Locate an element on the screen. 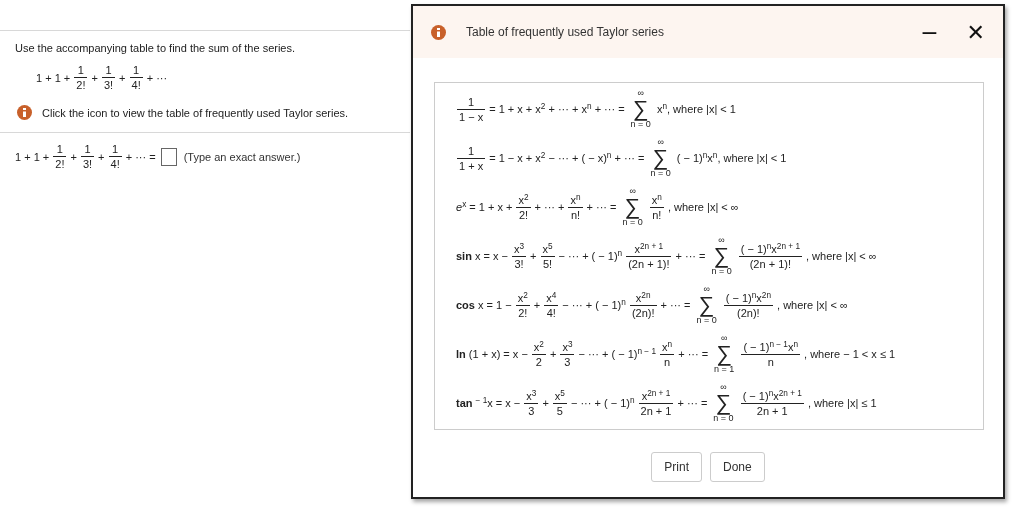 Image resolution: width=1024 pixels, height=512 pixels. math-text: , where |x| ≤ 1 is located at coordinates (842, 403).